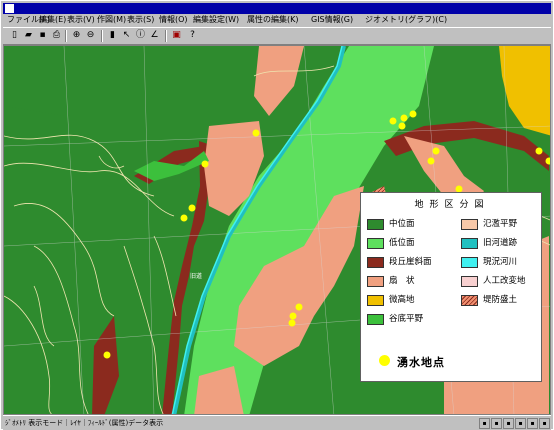 This screenshot has width=554, height=430. What do you see at coordinates (277, 36) in the screenshot?
I see `toolbar: ▯ ▰ ▪ ⎙ ⊕ ⊖ ▮ ↖ ⓘ ∠ ▣ ?` at bounding box center [277, 36].